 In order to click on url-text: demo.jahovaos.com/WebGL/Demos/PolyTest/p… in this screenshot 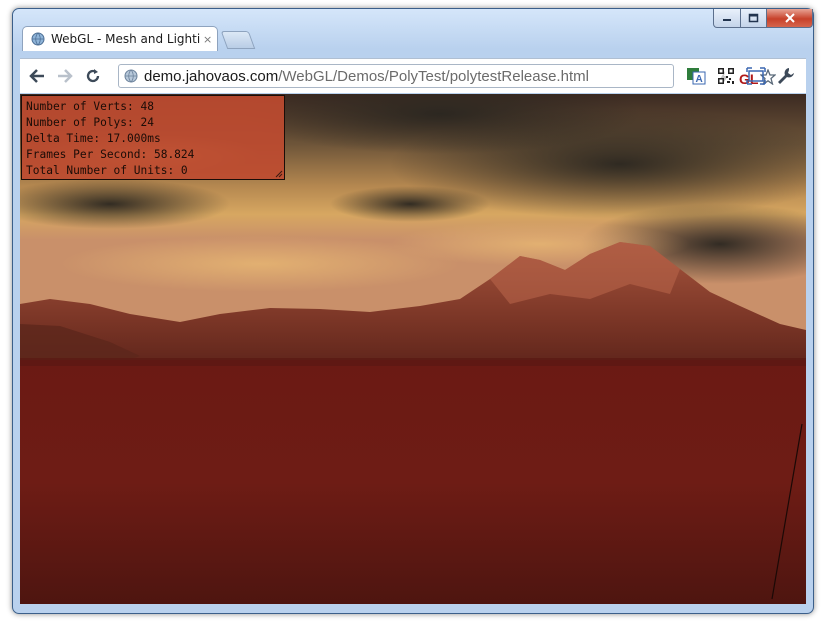, I will do `click(366, 76)`.